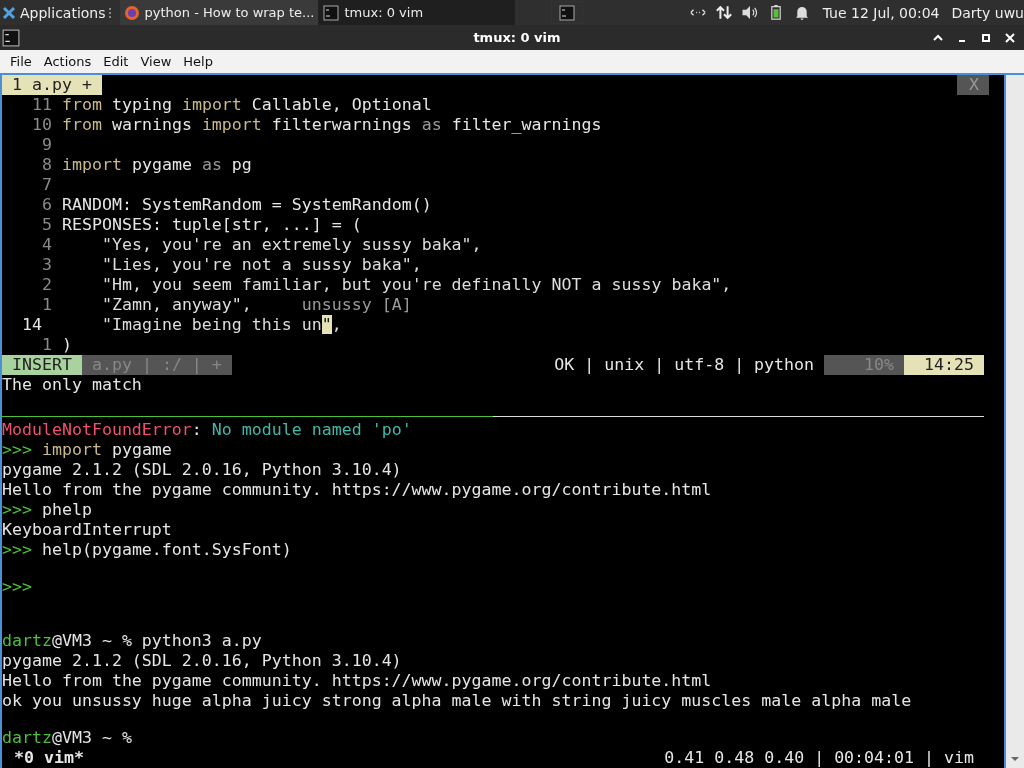 The height and width of the screenshot is (768, 1024). Describe the element at coordinates (87, 450) in the screenshot. I see `terminal-line: >>> import pygame` at that location.